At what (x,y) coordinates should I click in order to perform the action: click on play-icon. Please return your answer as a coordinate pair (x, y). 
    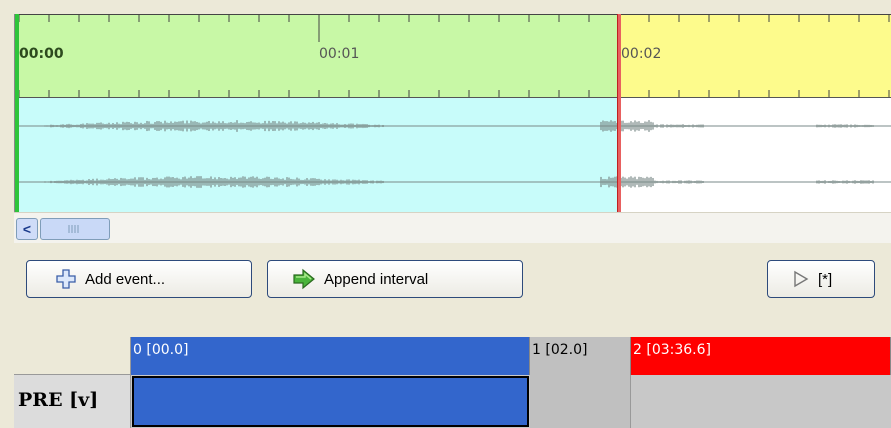
    Looking at the image, I should click on (801, 279).